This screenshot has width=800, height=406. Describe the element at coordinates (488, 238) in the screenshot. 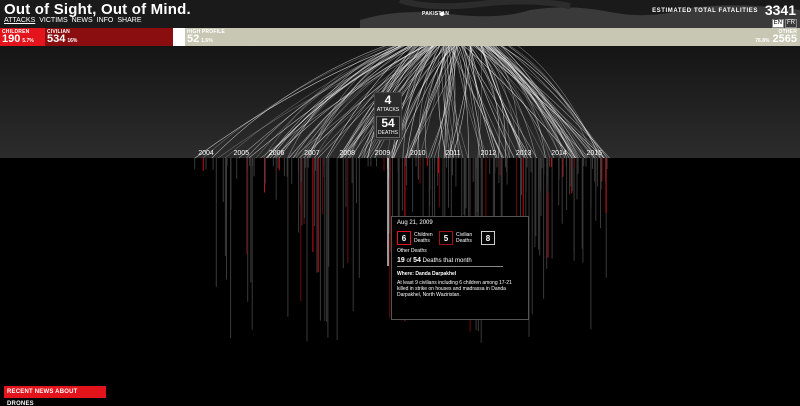

I see `tooltip-other-count: 8` at that location.